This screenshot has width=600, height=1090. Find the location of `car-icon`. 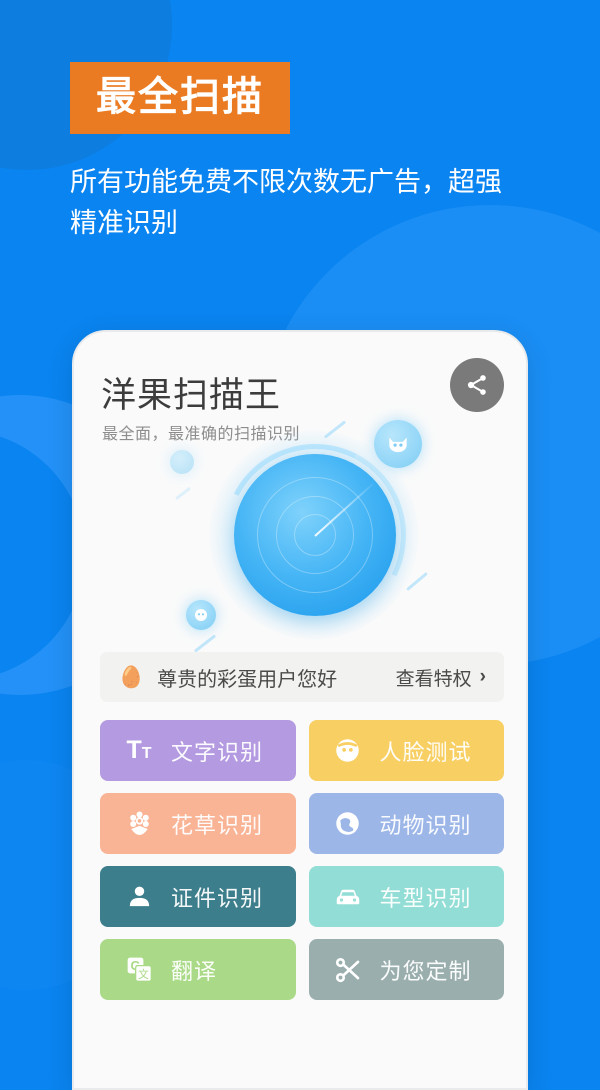

car-icon is located at coordinates (348, 897).